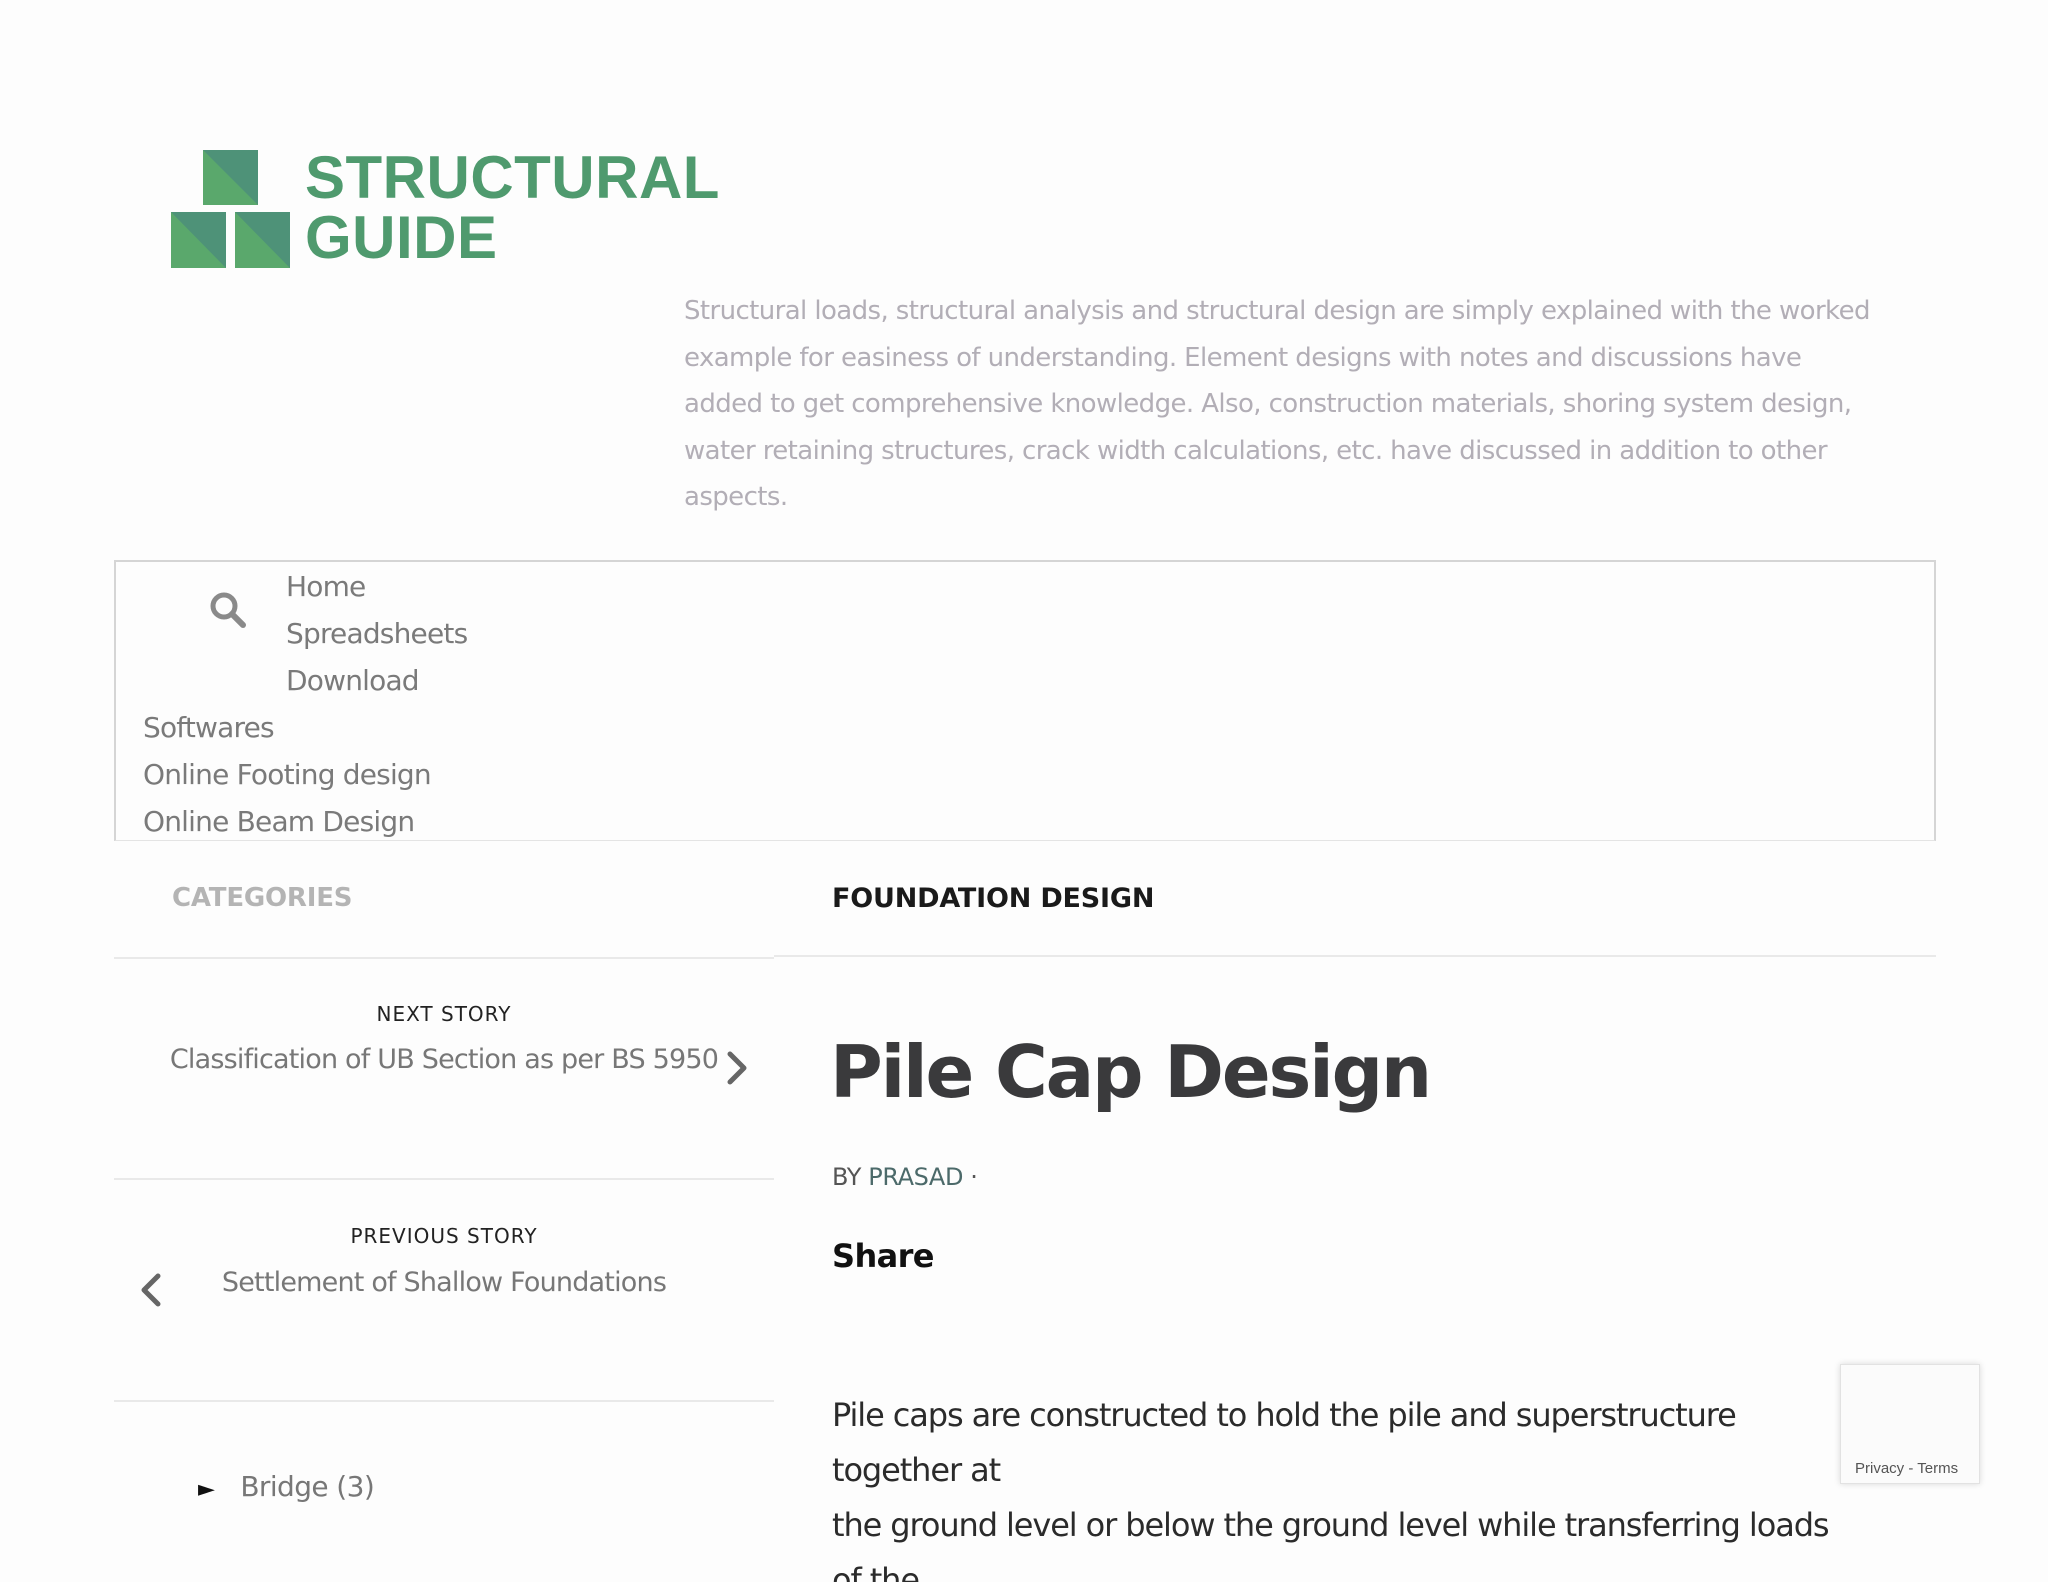 Image resolution: width=2048 pixels, height=1582 pixels. I want to click on search-icon, so click(228, 610).